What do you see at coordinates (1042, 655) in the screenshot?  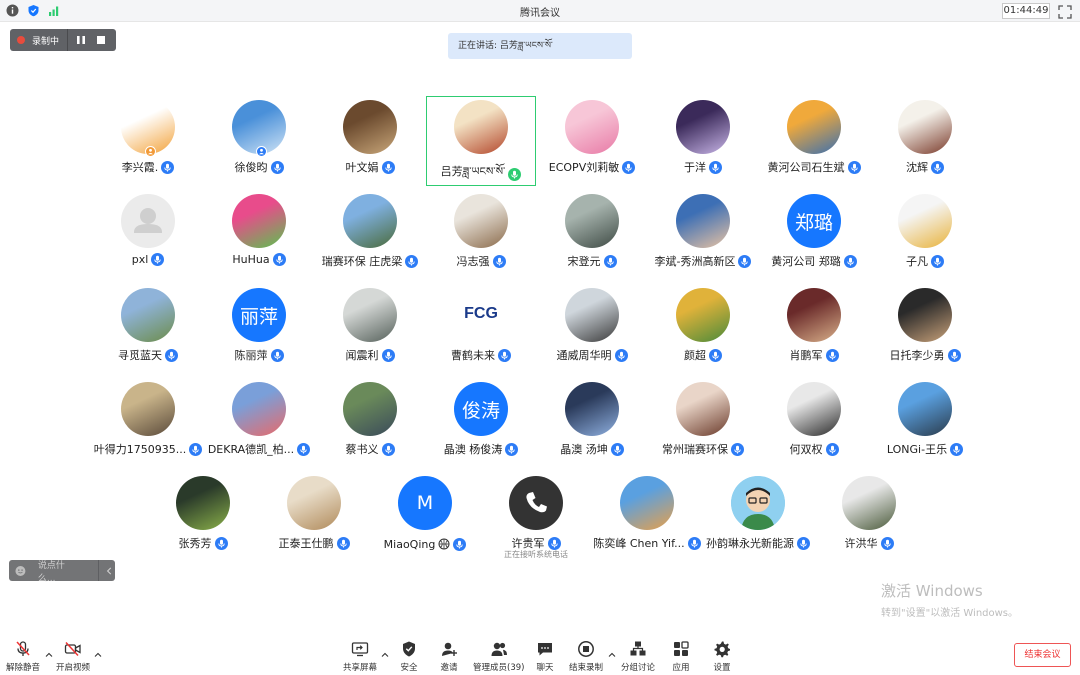 I see `end-meeting-button: 结束会议` at bounding box center [1042, 655].